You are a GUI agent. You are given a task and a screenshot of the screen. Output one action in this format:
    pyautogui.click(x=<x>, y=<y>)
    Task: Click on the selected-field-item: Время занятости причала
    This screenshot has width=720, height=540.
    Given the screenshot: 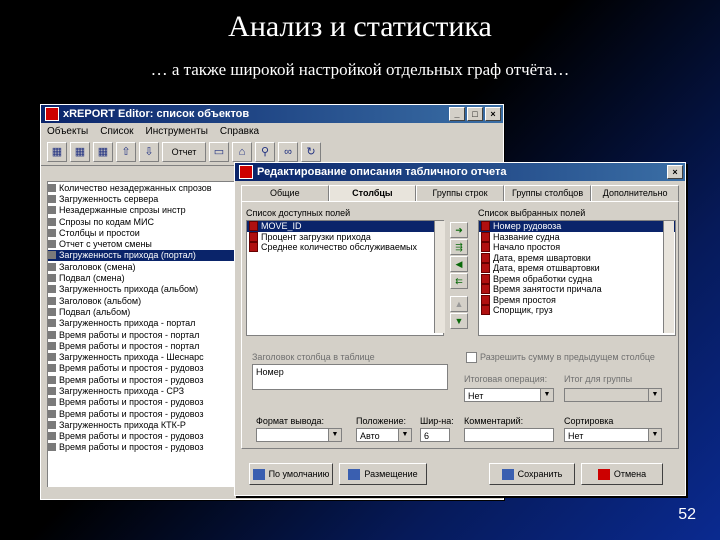 What is the action you would take?
    pyautogui.click(x=577, y=289)
    